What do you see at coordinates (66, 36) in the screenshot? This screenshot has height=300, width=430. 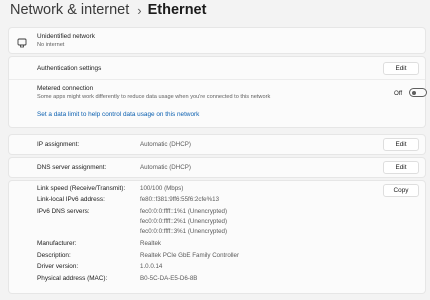 I see `network-name: Unidentified network` at bounding box center [66, 36].